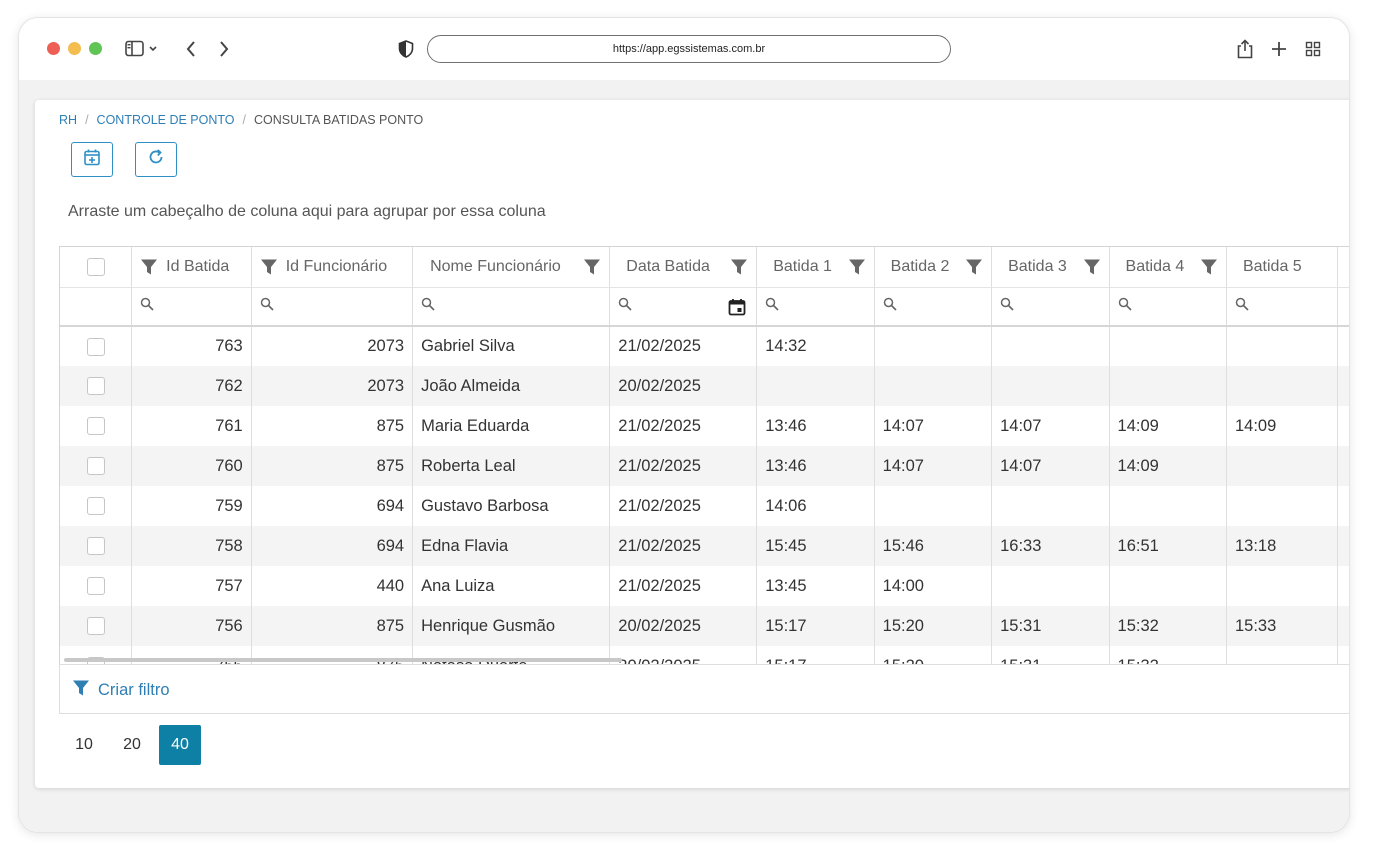 Image resolution: width=1375 pixels, height=857 pixels. I want to click on column-header-id-funcionario: Id Funcionário, so click(332, 267).